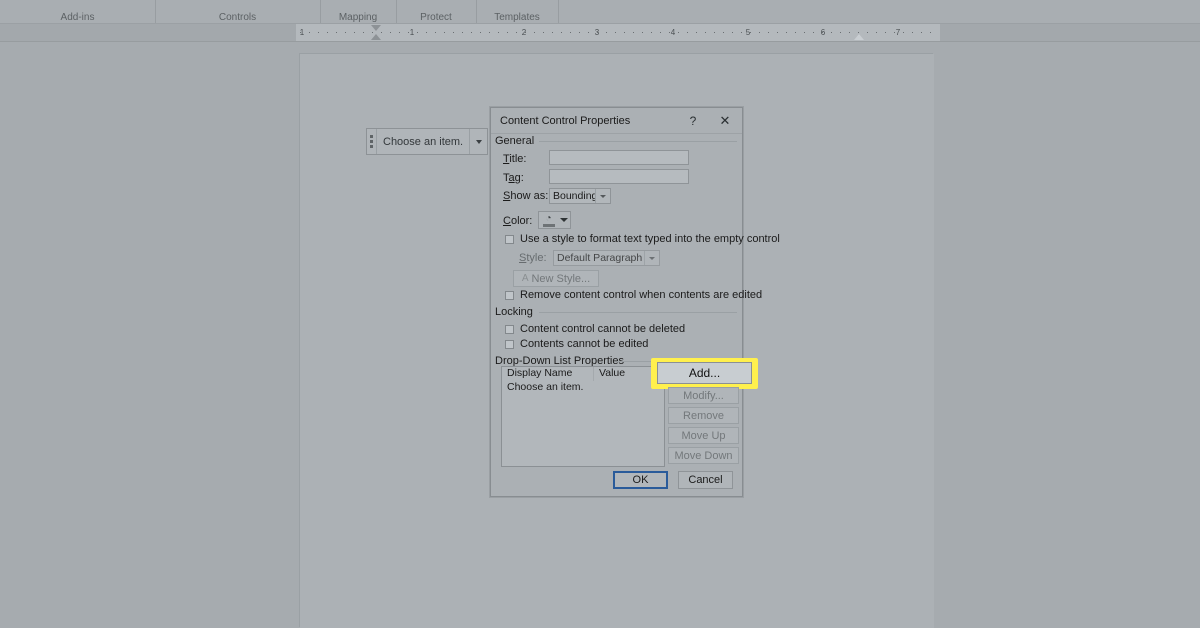 The width and height of the screenshot is (1200, 628). Describe the element at coordinates (898, 32) in the screenshot. I see `ruler-number: 7` at that location.